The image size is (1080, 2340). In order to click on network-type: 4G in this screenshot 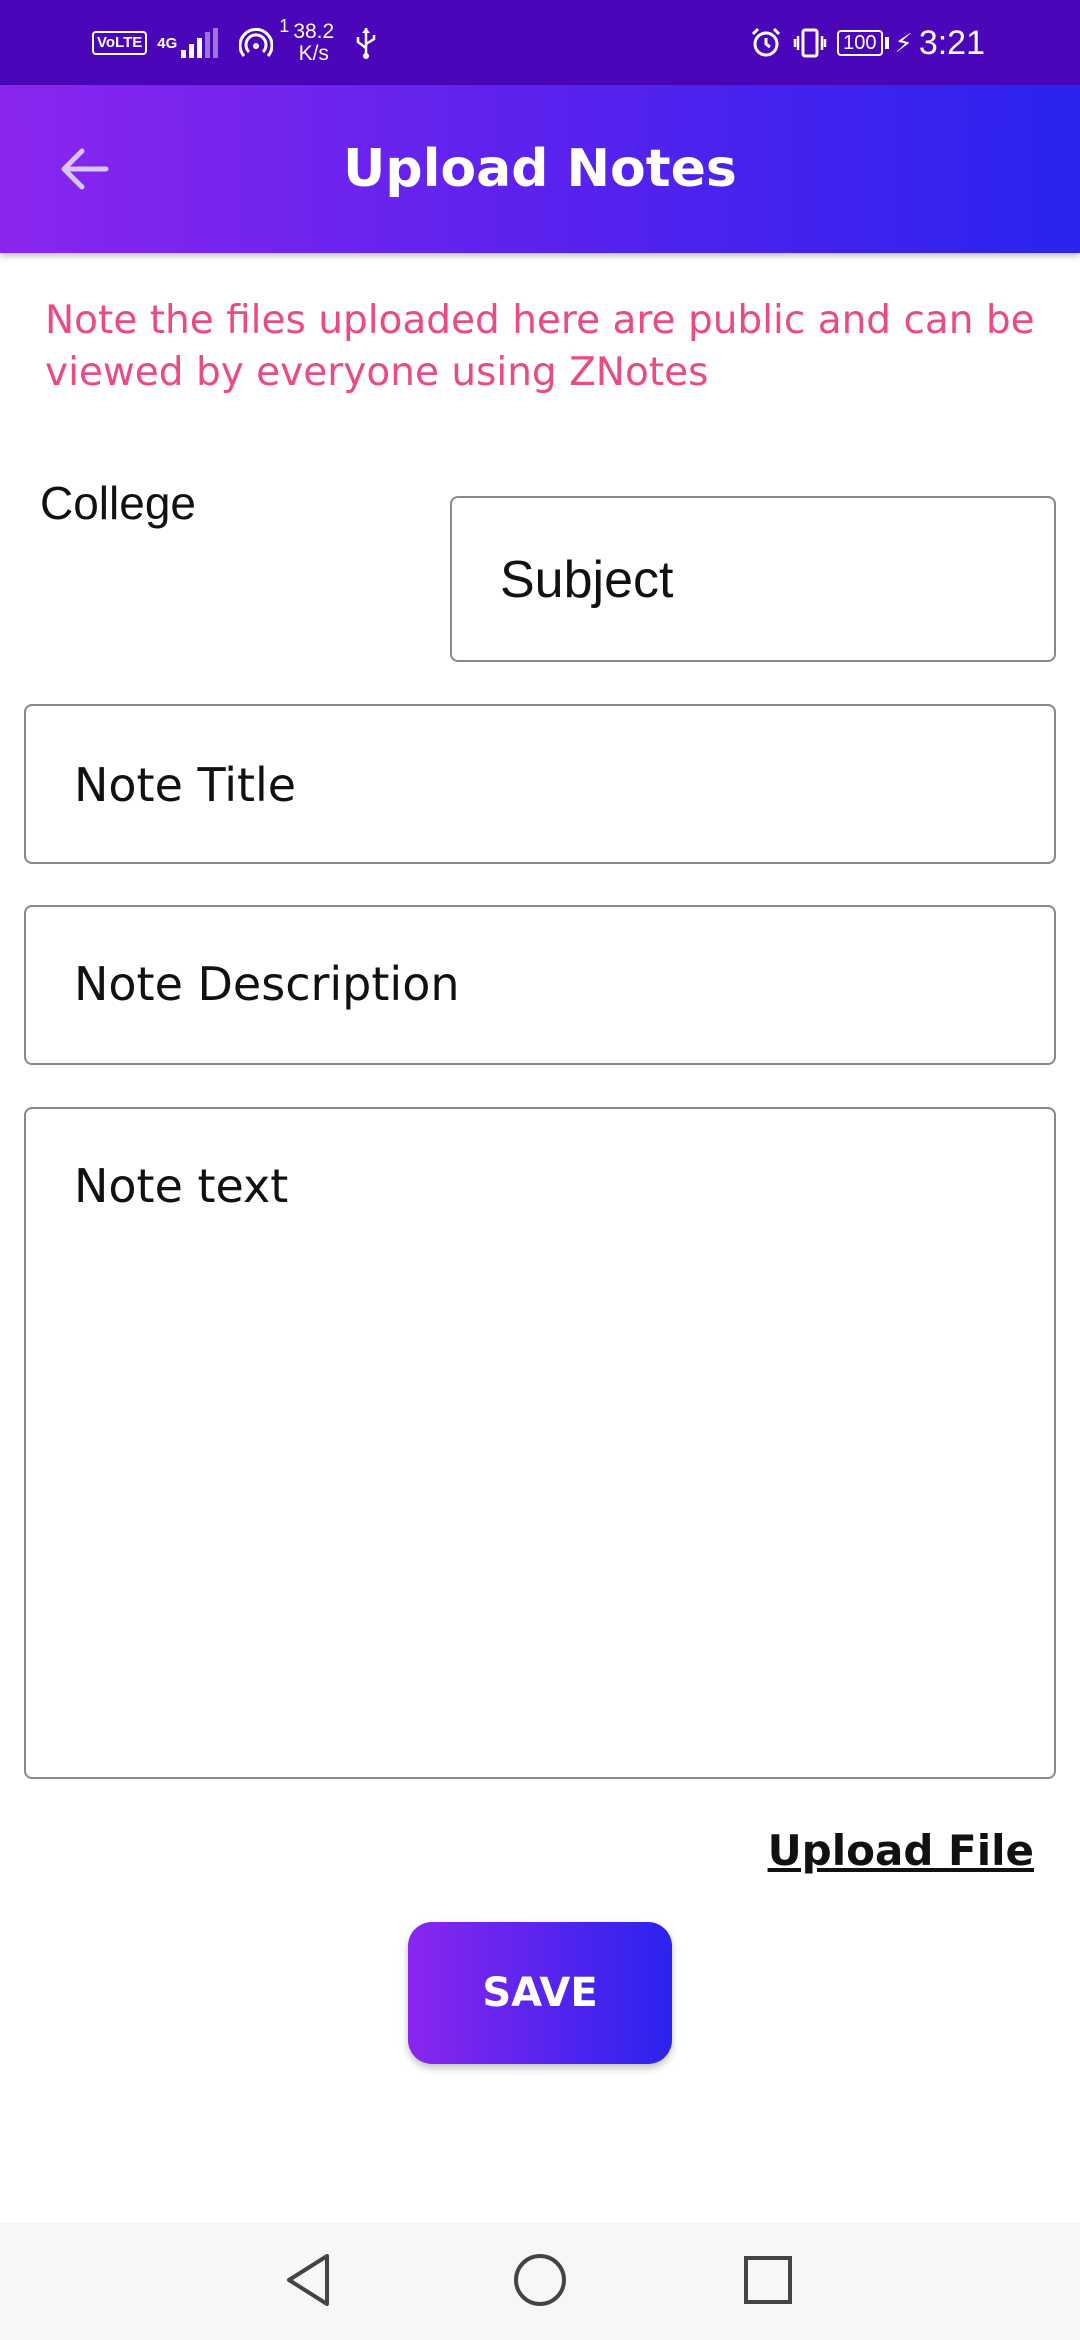, I will do `click(167, 43)`.